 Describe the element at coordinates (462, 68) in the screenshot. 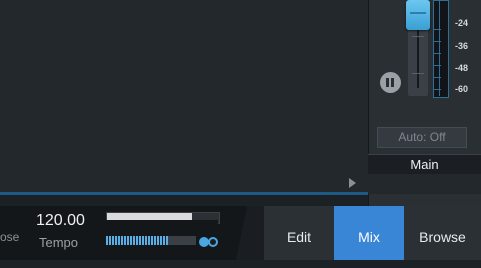

I see `meter-scale-label: -48` at that location.